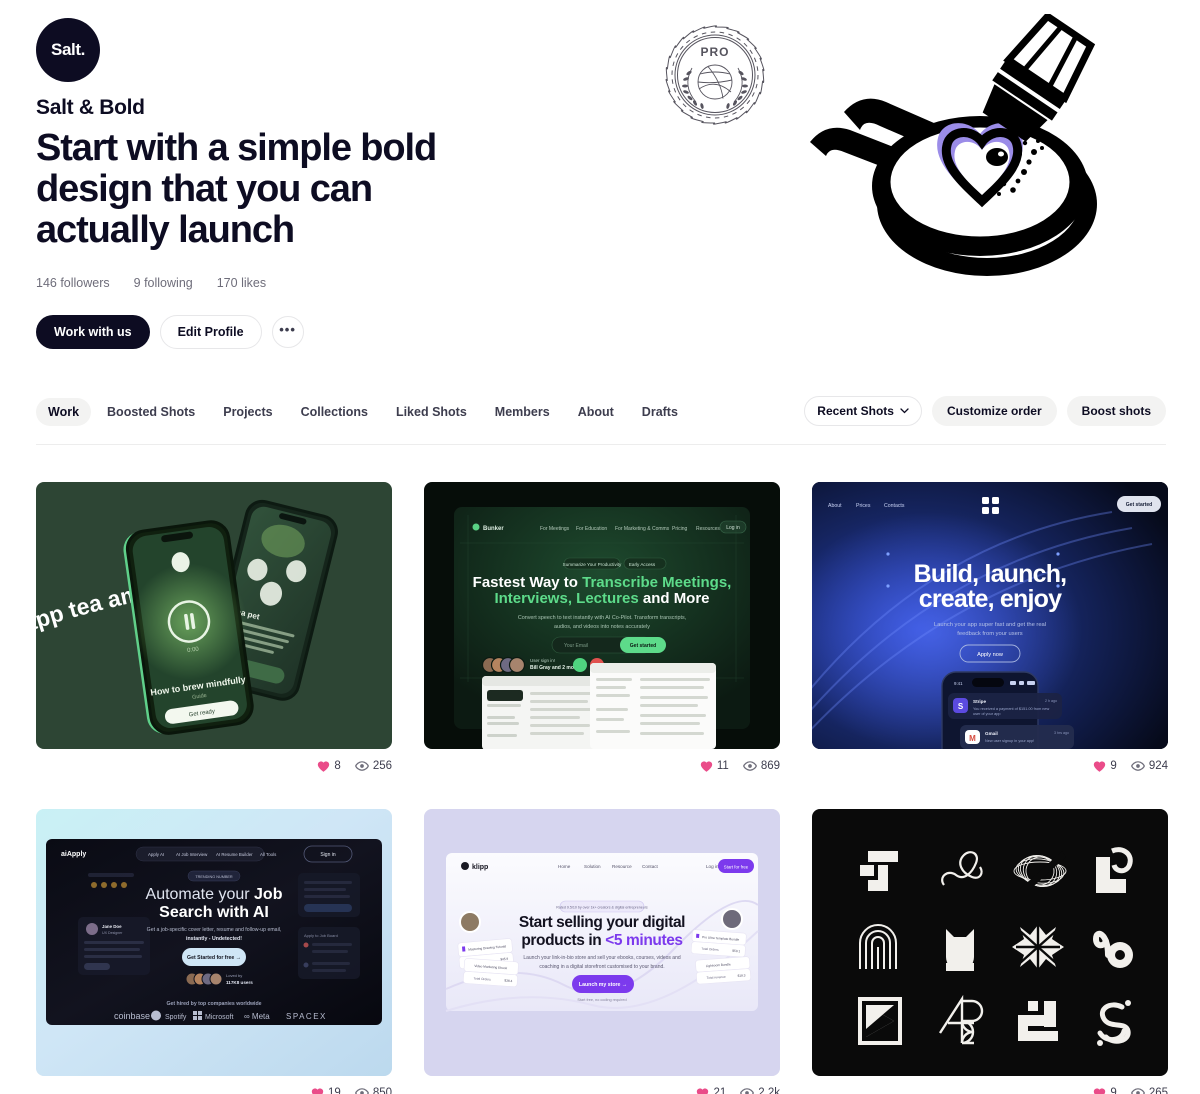 The image size is (1200, 1094). I want to click on tab-members: Members, so click(522, 412).